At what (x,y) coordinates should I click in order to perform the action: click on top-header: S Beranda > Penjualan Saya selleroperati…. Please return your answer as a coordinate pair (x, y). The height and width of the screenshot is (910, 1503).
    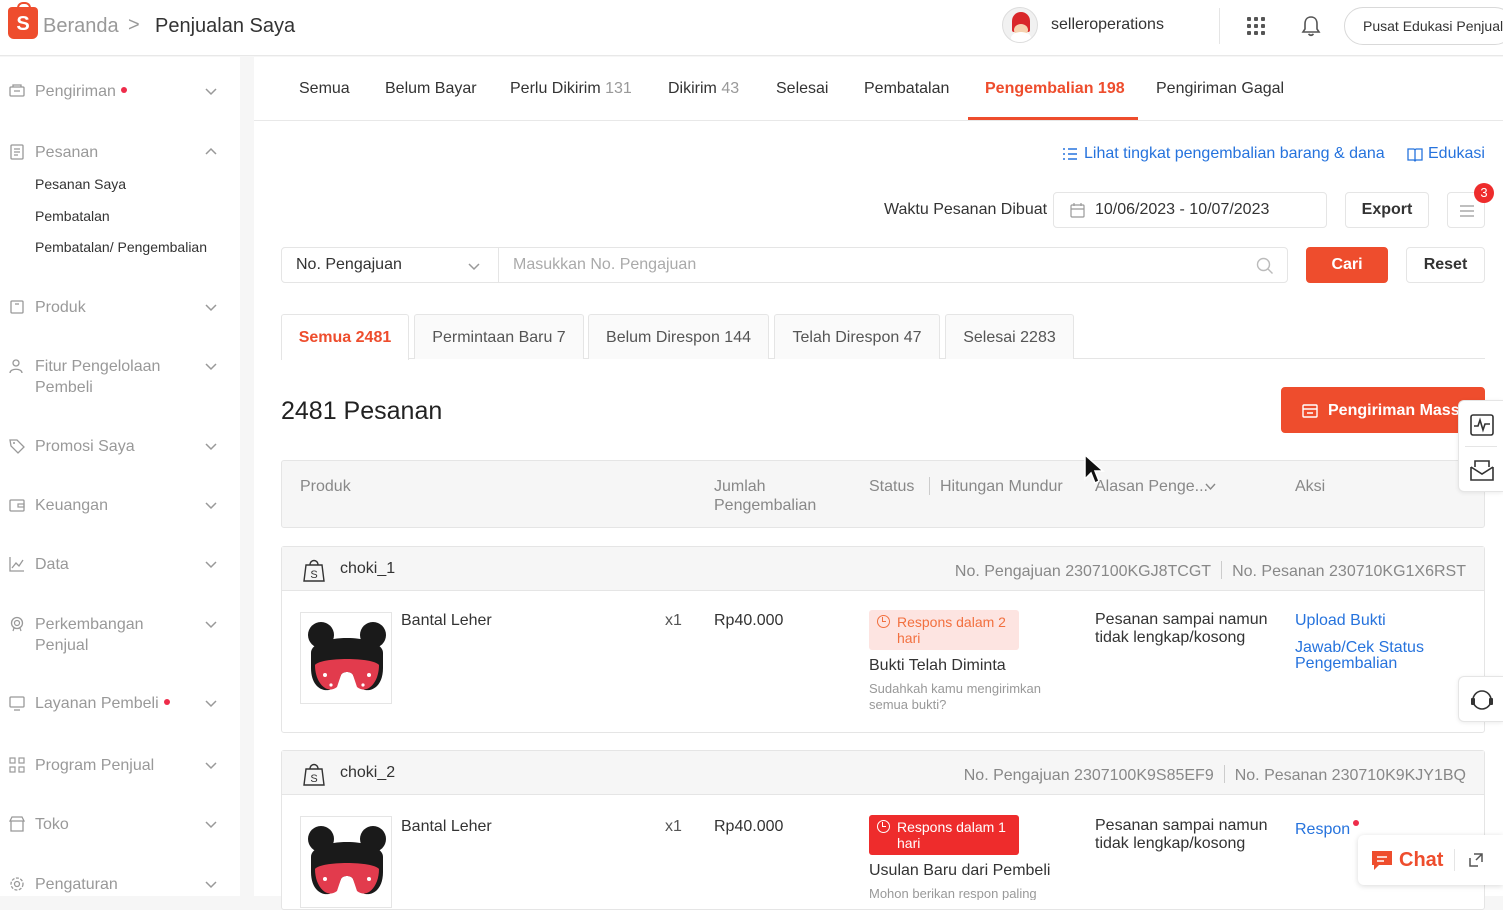
    Looking at the image, I should click on (751, 28).